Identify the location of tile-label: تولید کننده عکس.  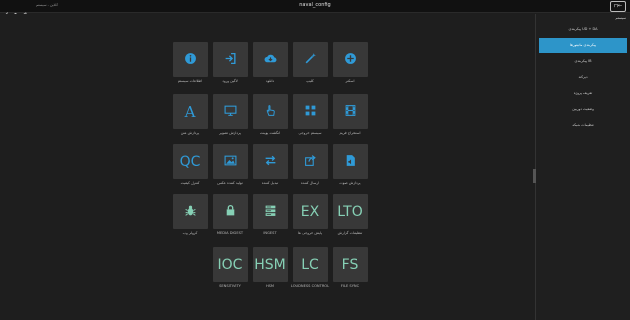
(230, 183).